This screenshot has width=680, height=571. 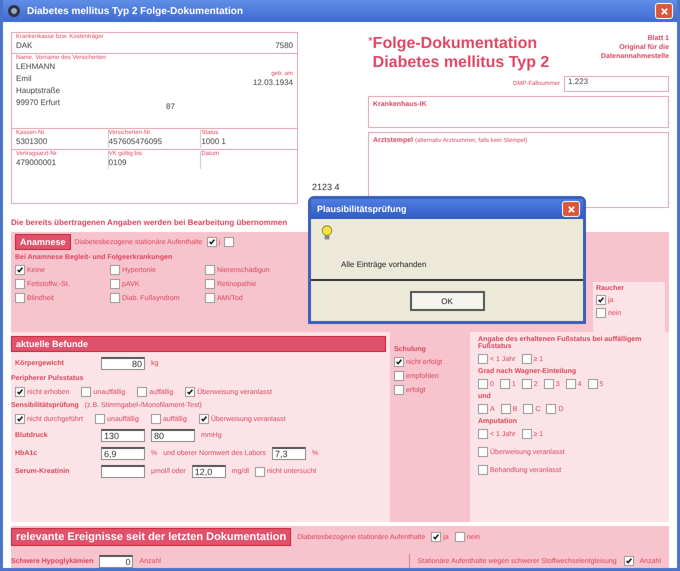 I want to click on title-mark: *, so click(x=370, y=42).